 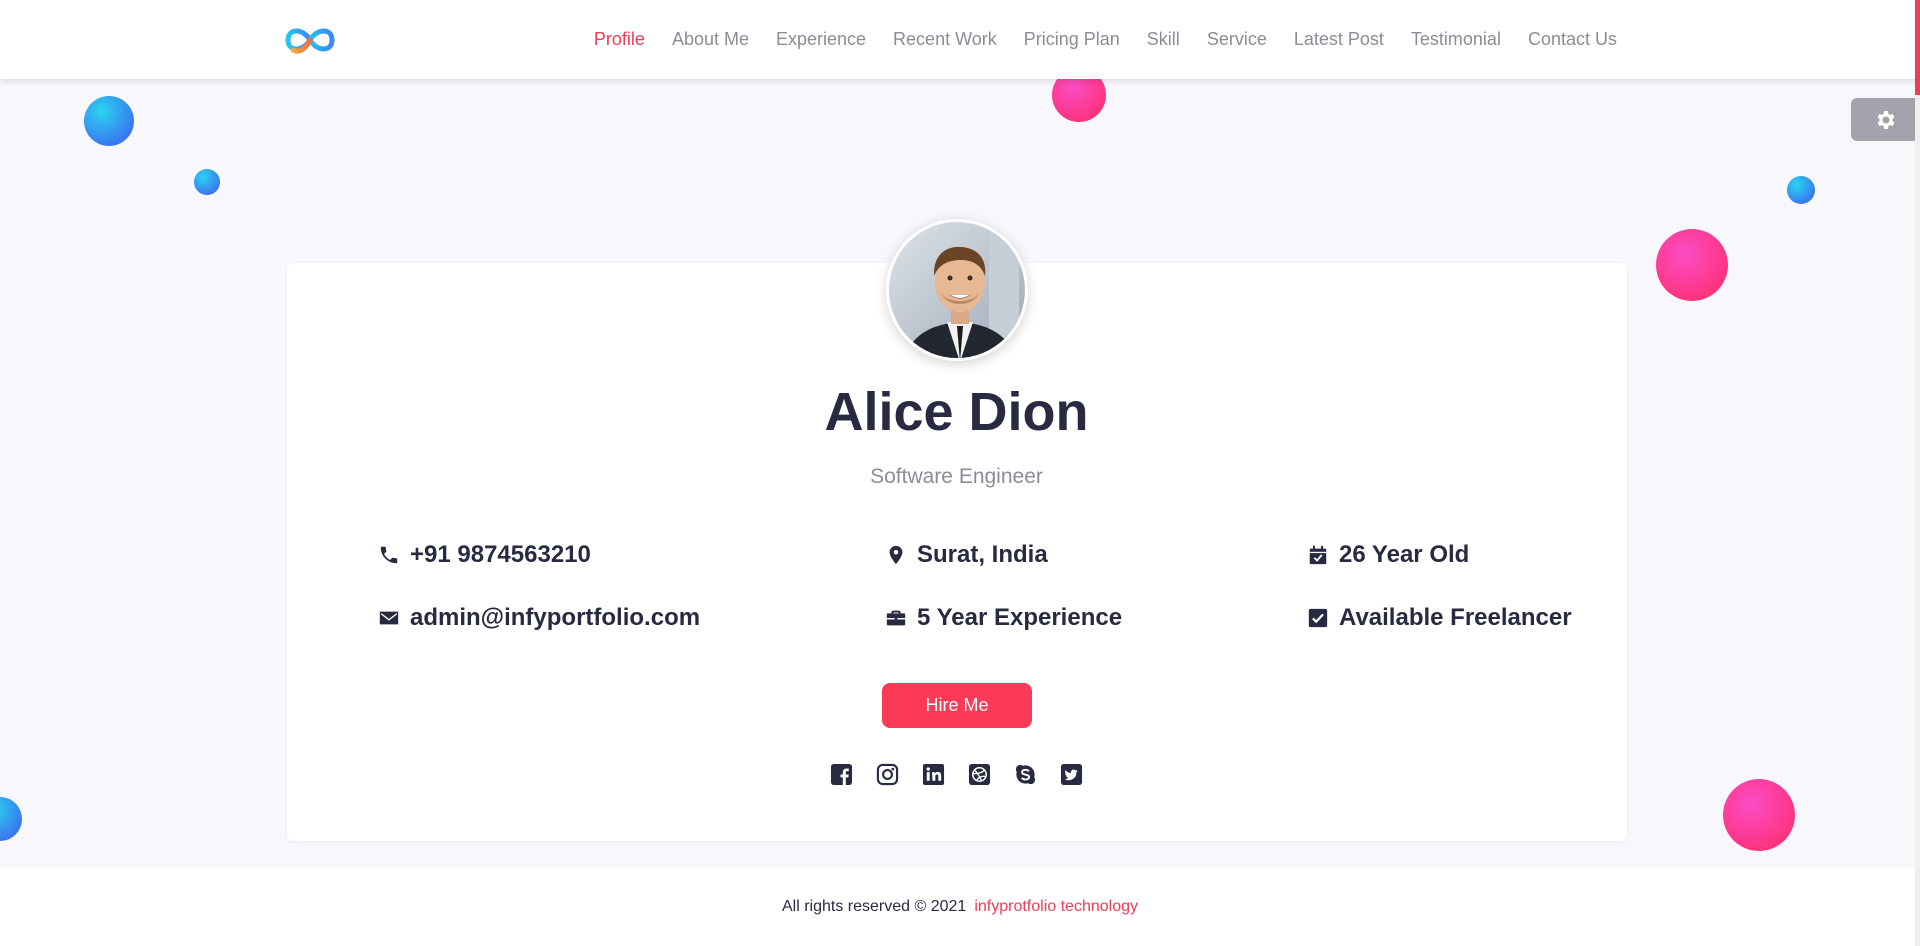 What do you see at coordinates (896, 618) in the screenshot?
I see `briefcase-icon` at bounding box center [896, 618].